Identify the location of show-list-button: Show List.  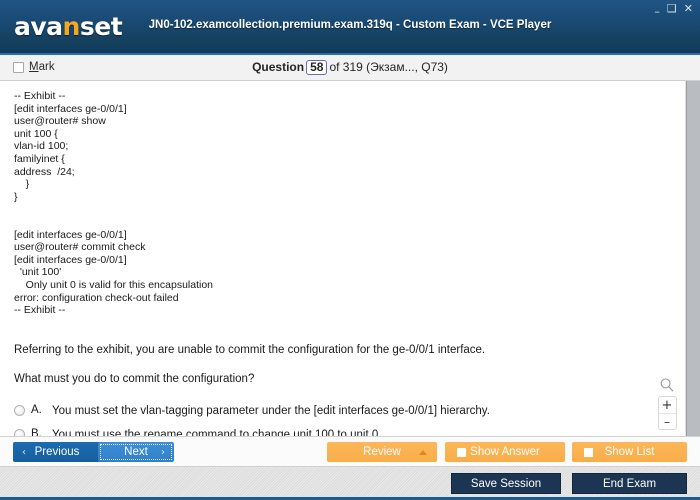
(629, 452).